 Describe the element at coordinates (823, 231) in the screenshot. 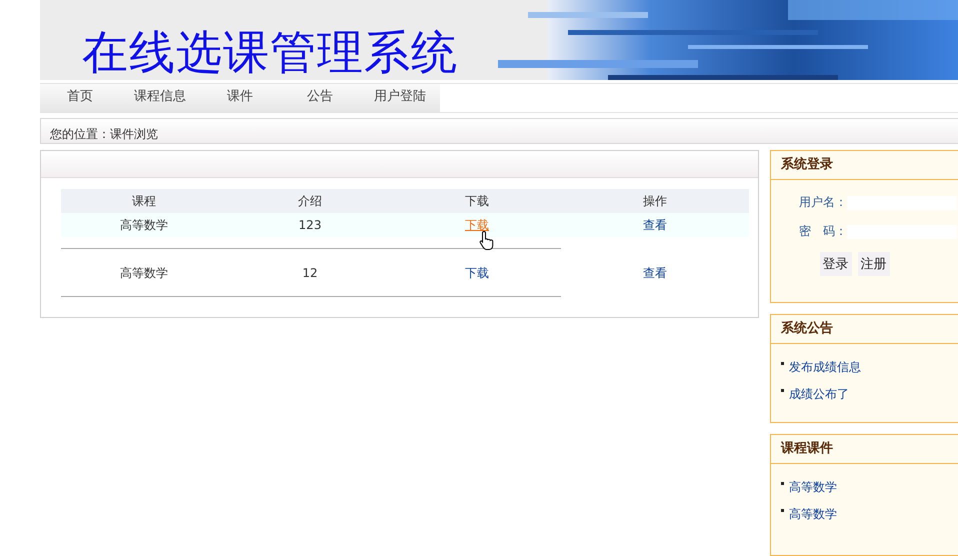

I see `field-label: 密 码：` at that location.